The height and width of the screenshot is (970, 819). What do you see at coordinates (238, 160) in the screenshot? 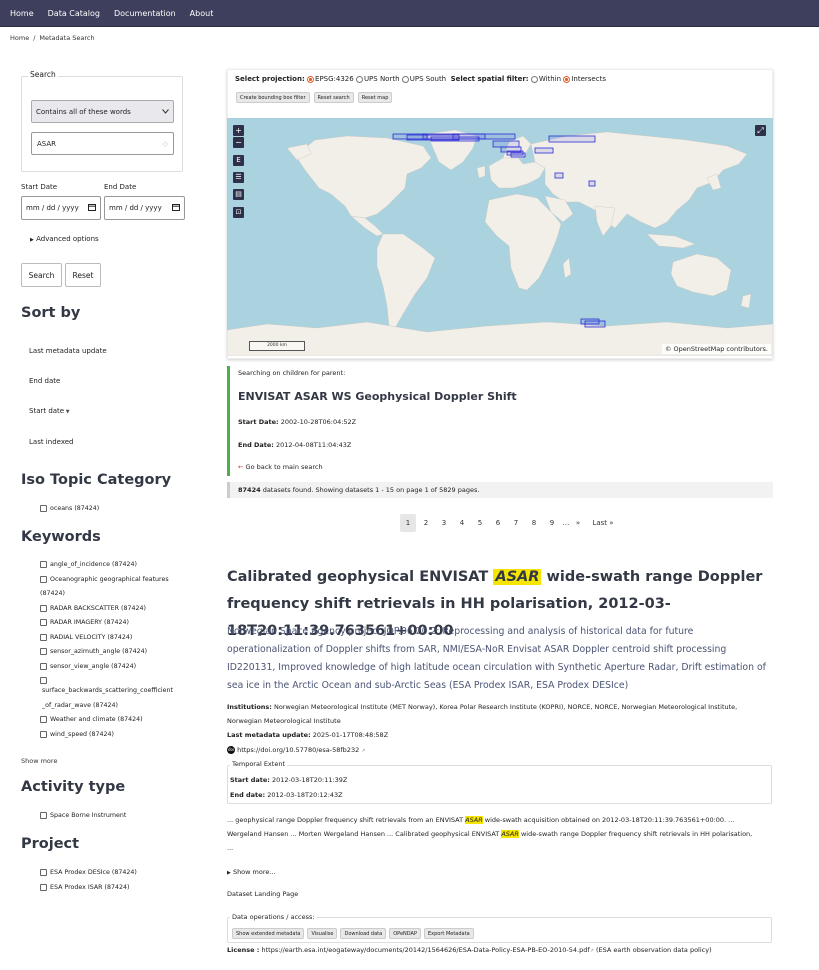
I see `extent-button: E` at bounding box center [238, 160].